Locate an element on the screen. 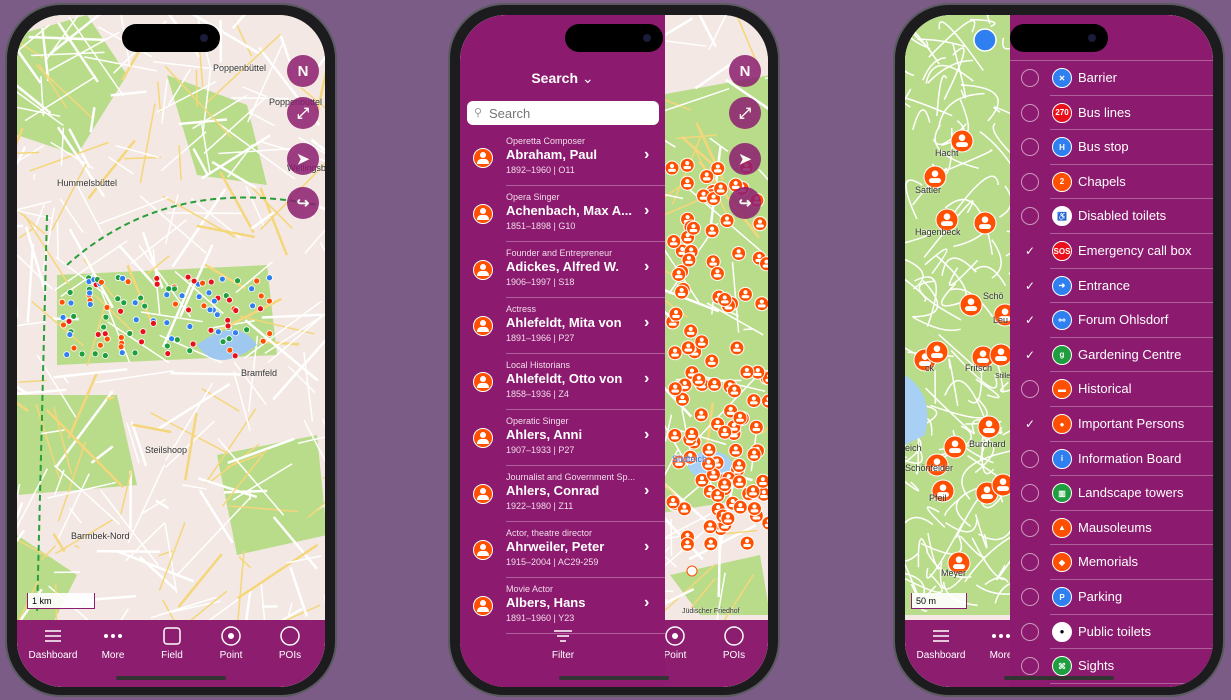  poi-filter-row: 2 Chapels is located at coordinates (1111, 182).